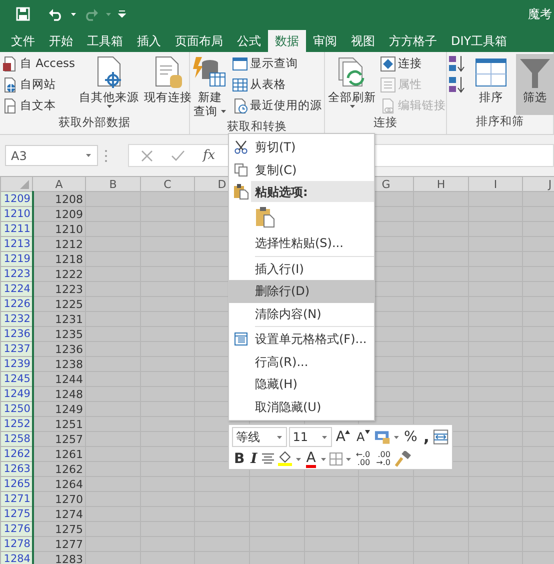  I want to click on window-title: 魔考, so click(540, 14).